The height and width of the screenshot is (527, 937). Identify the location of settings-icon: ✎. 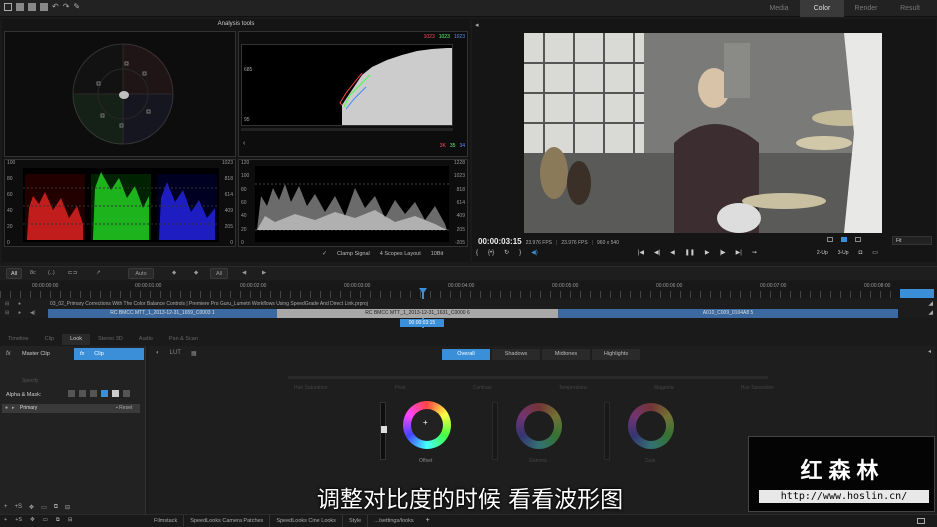
(76, 7).